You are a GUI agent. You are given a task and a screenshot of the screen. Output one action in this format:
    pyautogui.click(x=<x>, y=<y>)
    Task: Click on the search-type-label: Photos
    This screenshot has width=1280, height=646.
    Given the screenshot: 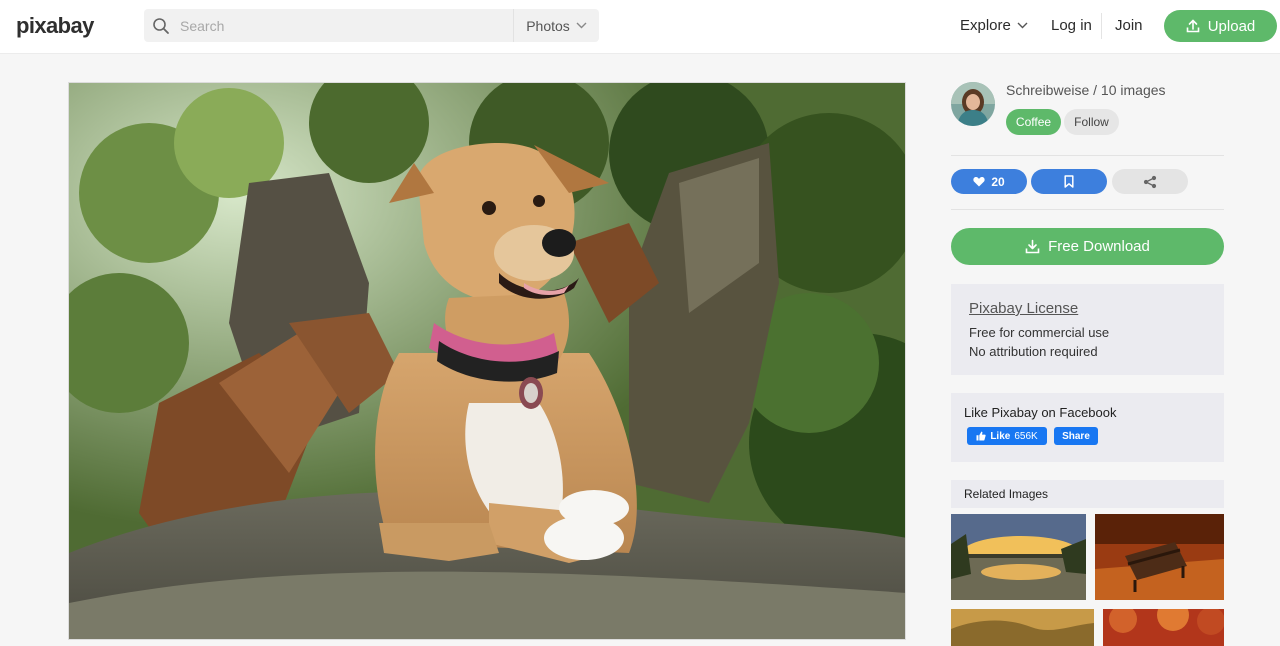 What is the action you would take?
    pyautogui.click(x=548, y=25)
    